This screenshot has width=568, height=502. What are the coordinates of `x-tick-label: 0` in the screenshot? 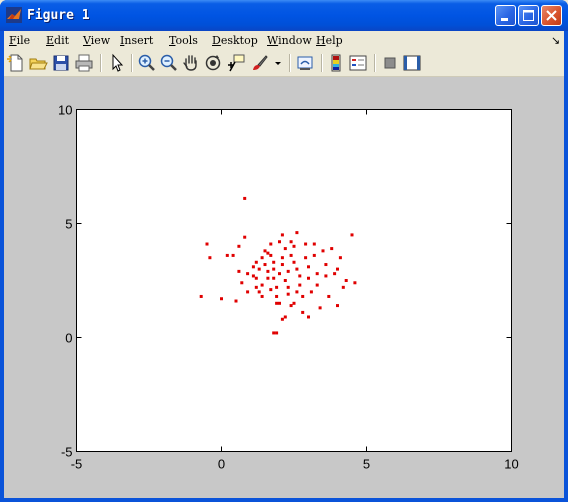 It's located at (221, 464).